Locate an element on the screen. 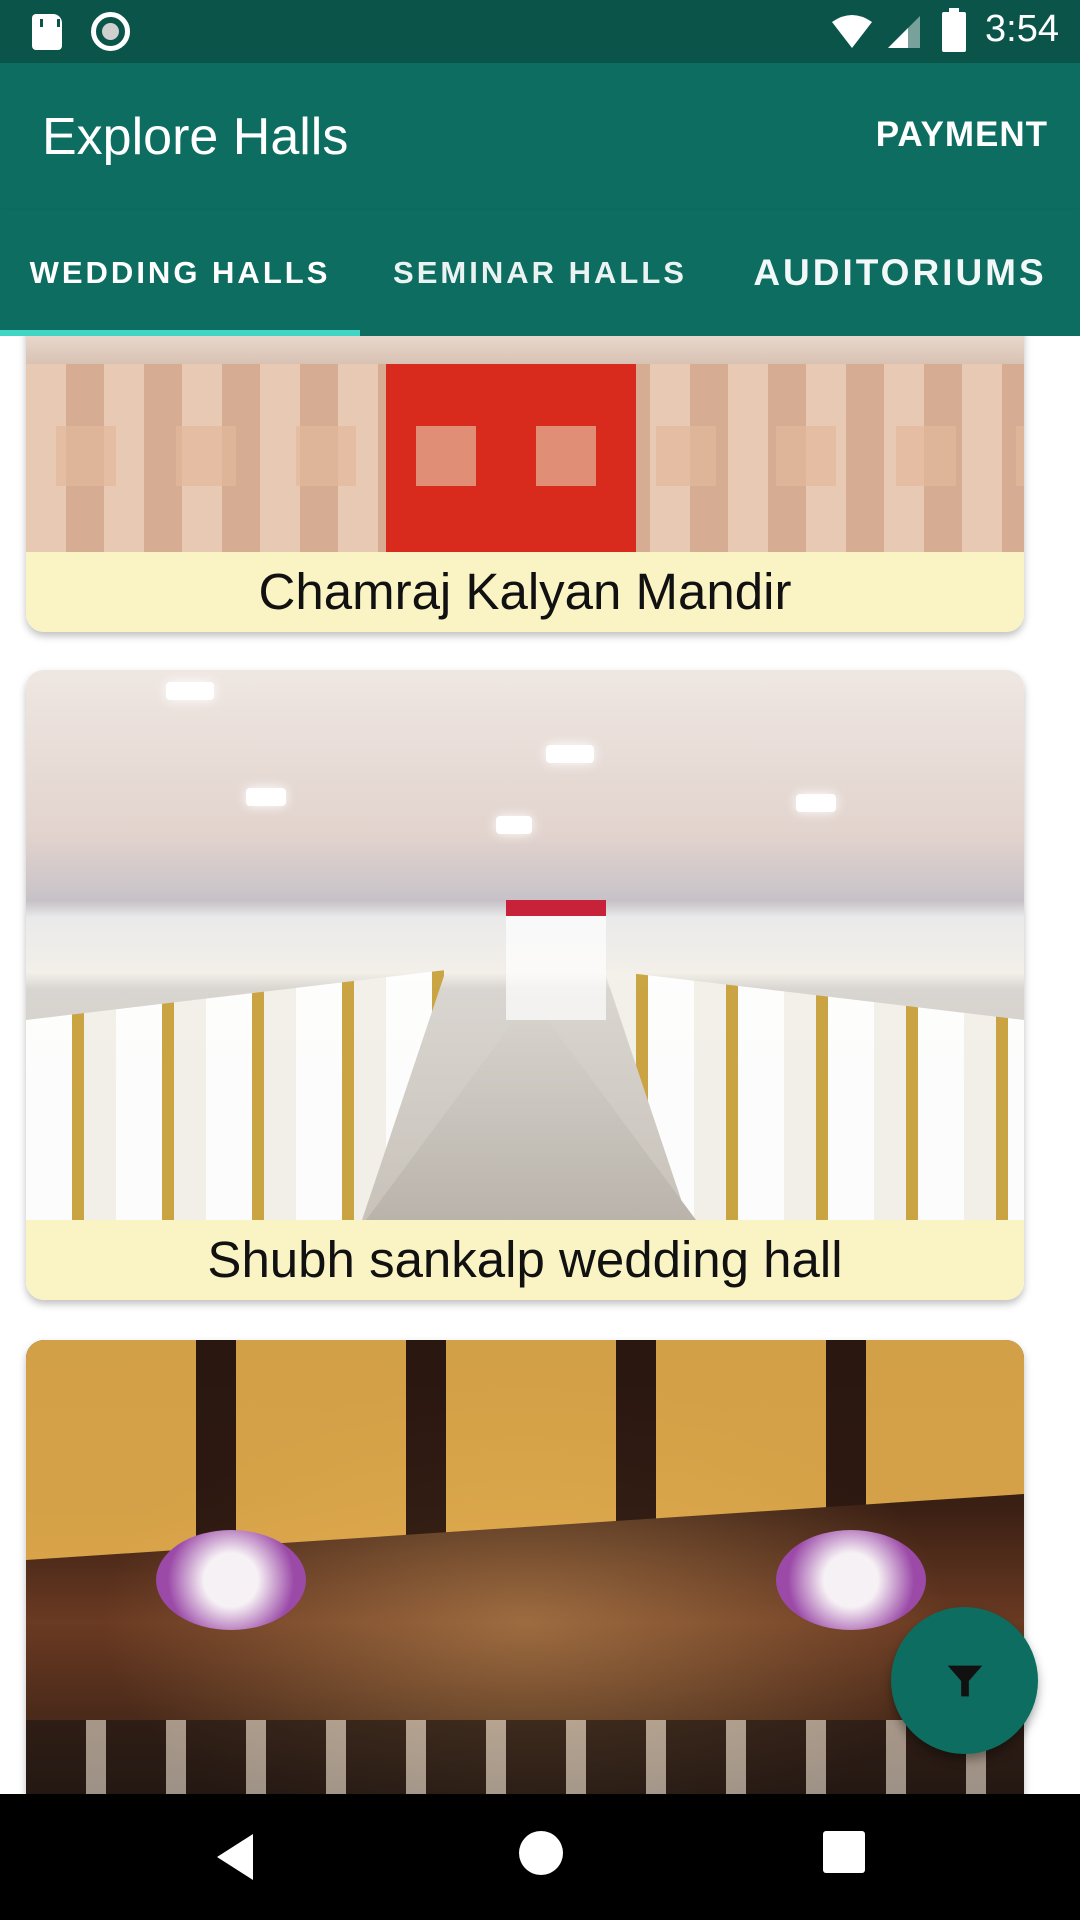 The image size is (1080, 1920). hall-photo is located at coordinates (525, 444).